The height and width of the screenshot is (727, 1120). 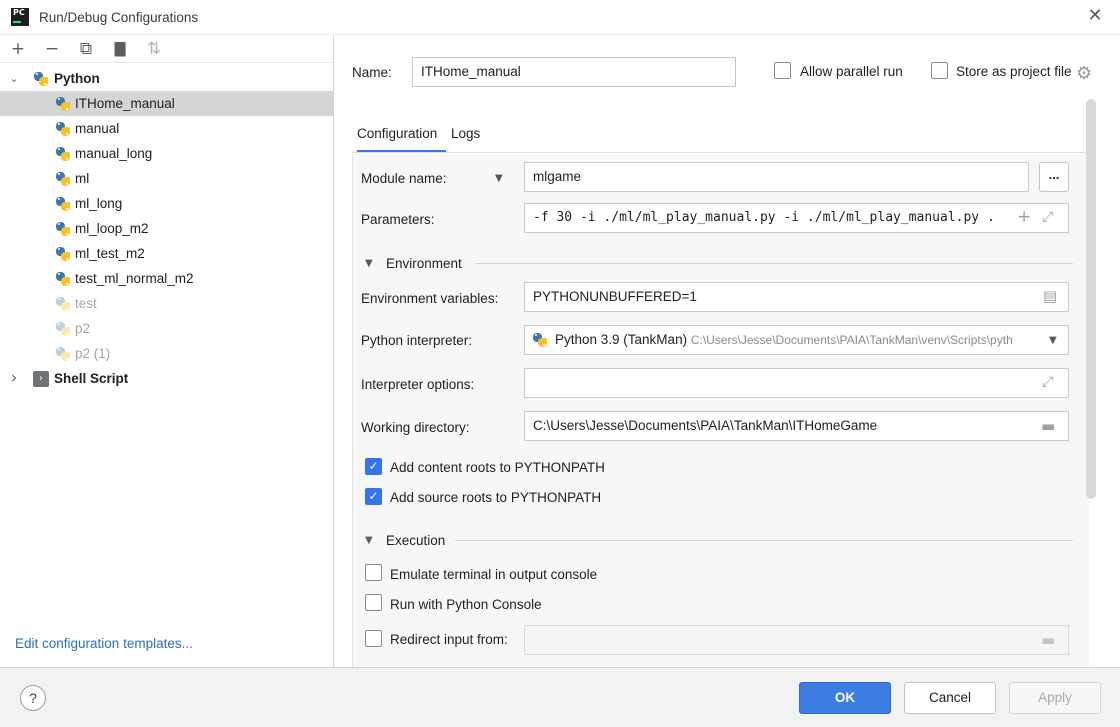 I want to click on tabs-divider, so click(x=720, y=152).